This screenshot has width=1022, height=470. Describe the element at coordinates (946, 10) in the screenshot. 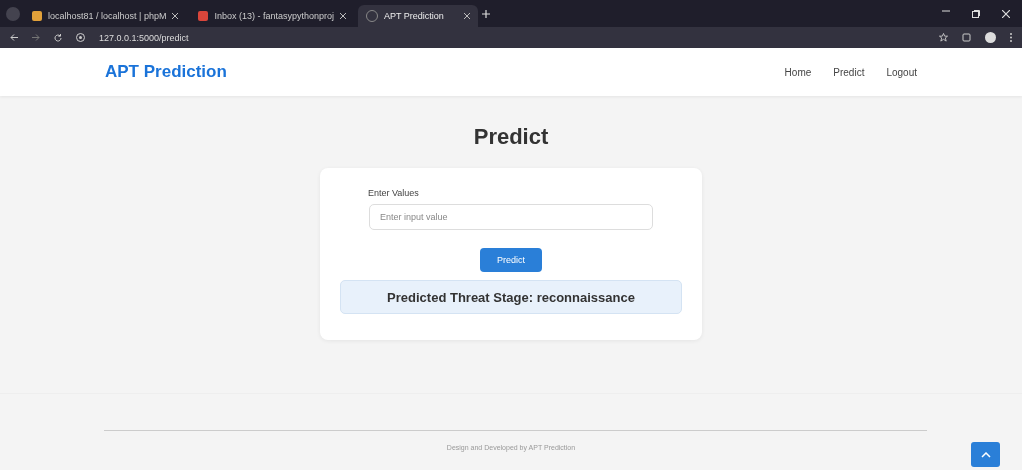

I see `minimize-icon` at that location.